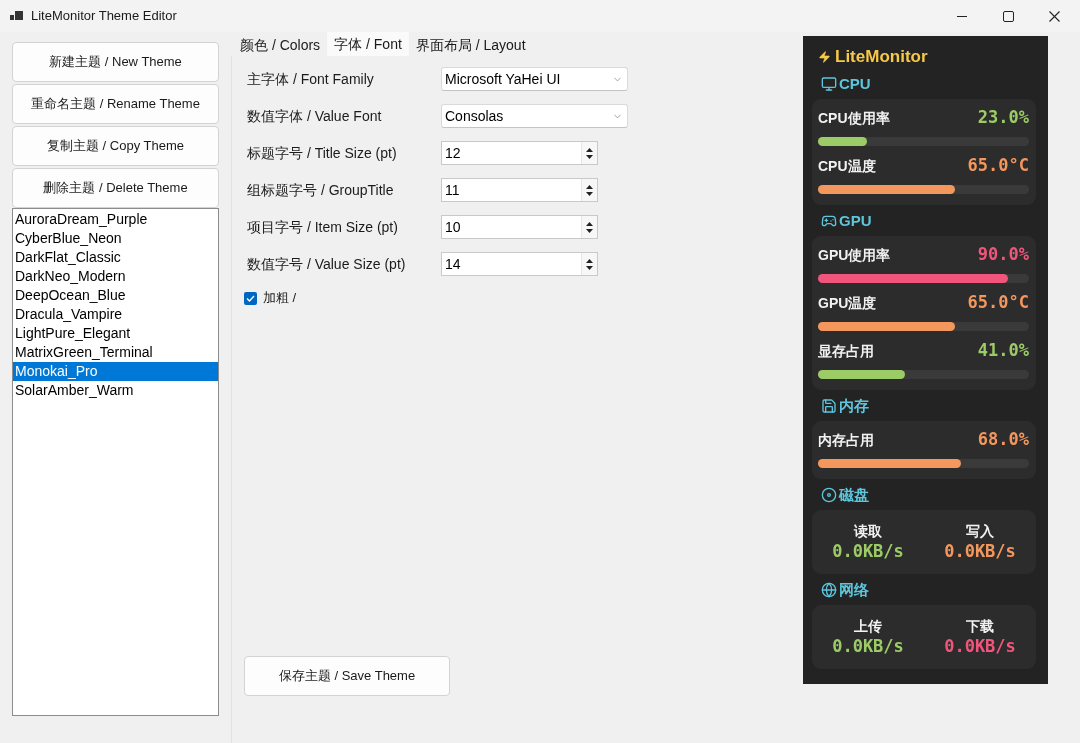  I want to click on checkbox, so click(250, 298).